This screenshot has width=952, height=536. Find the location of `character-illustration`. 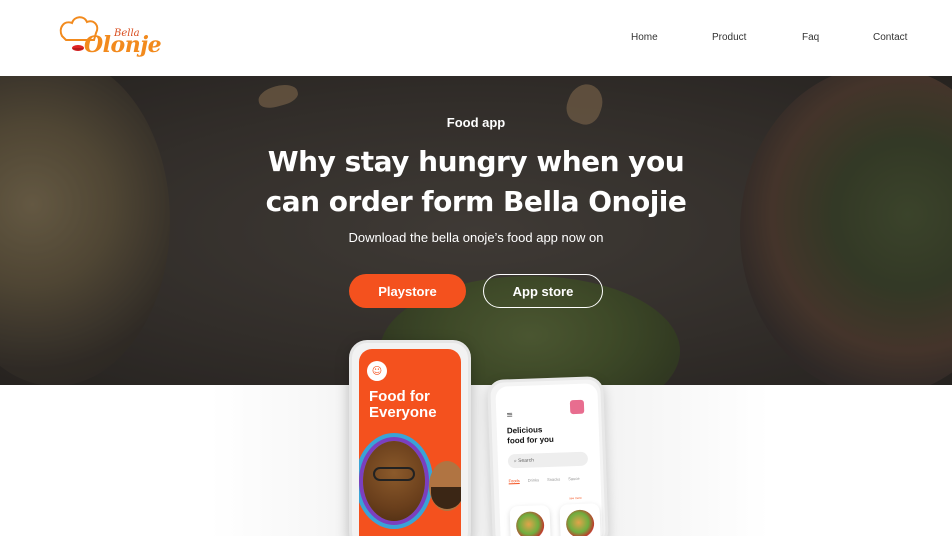

character-illustration is located at coordinates (394, 481).